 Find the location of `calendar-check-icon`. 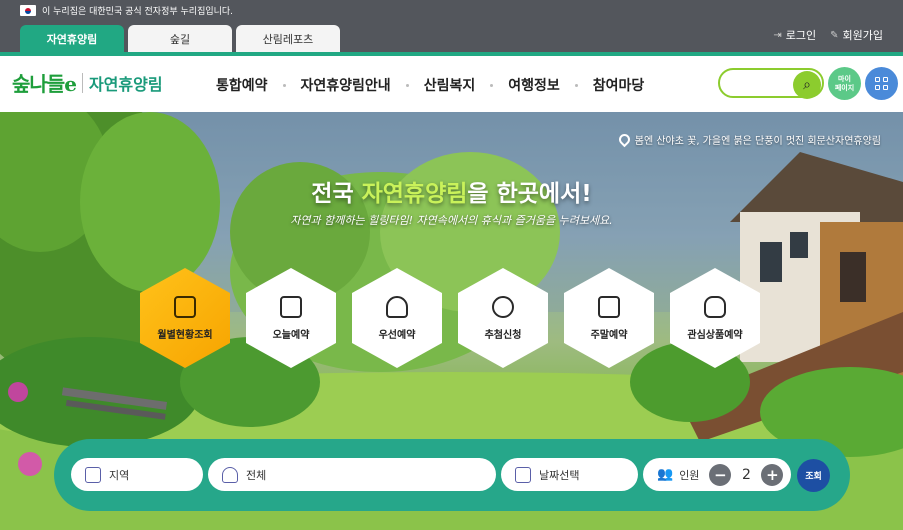

calendar-check-icon is located at coordinates (291, 306).